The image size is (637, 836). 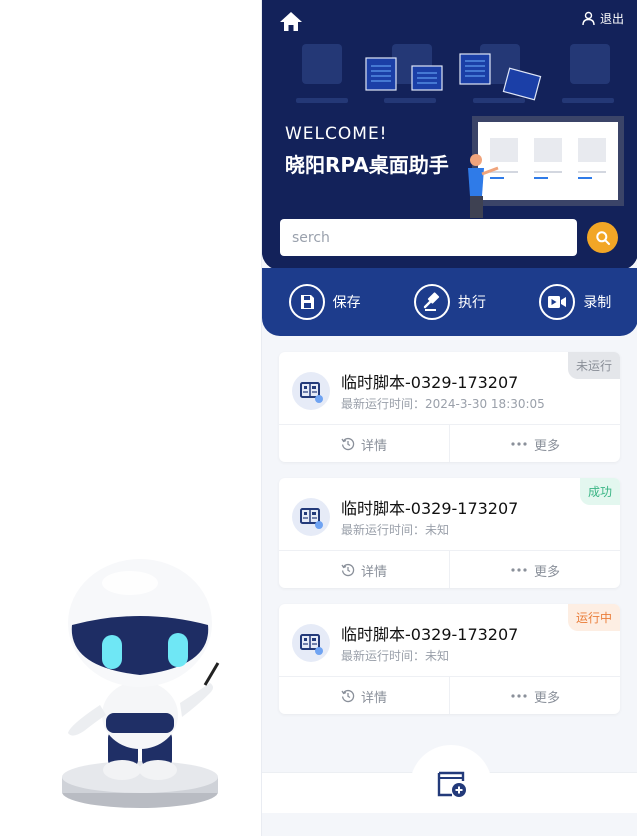 I want to click on script-card: 临时脚本-0329-173207 最新运行时间：未知 运行中 详情 更多, so click(x=449, y=659).